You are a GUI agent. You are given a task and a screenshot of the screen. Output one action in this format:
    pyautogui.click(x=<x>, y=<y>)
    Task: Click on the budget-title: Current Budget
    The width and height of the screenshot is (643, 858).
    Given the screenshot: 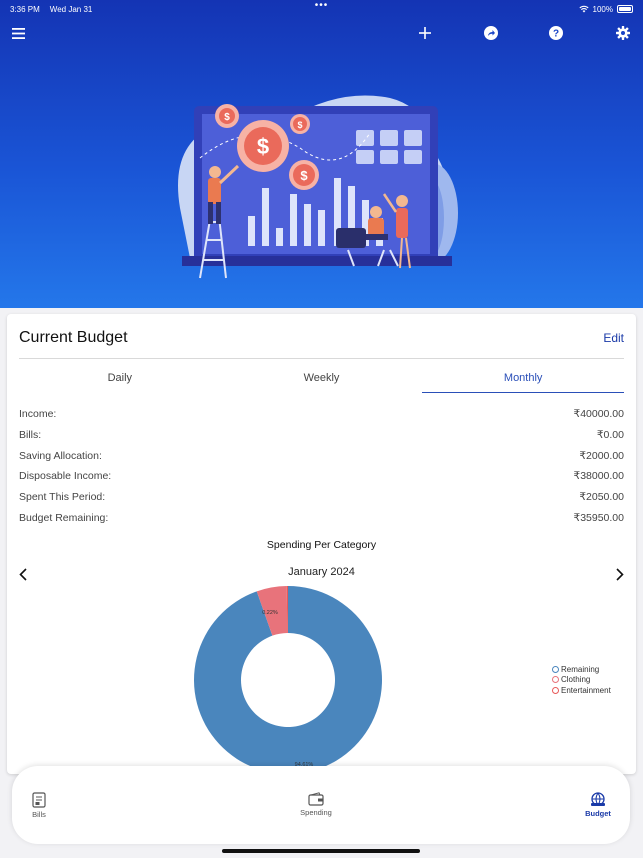 What is the action you would take?
    pyautogui.click(x=73, y=337)
    